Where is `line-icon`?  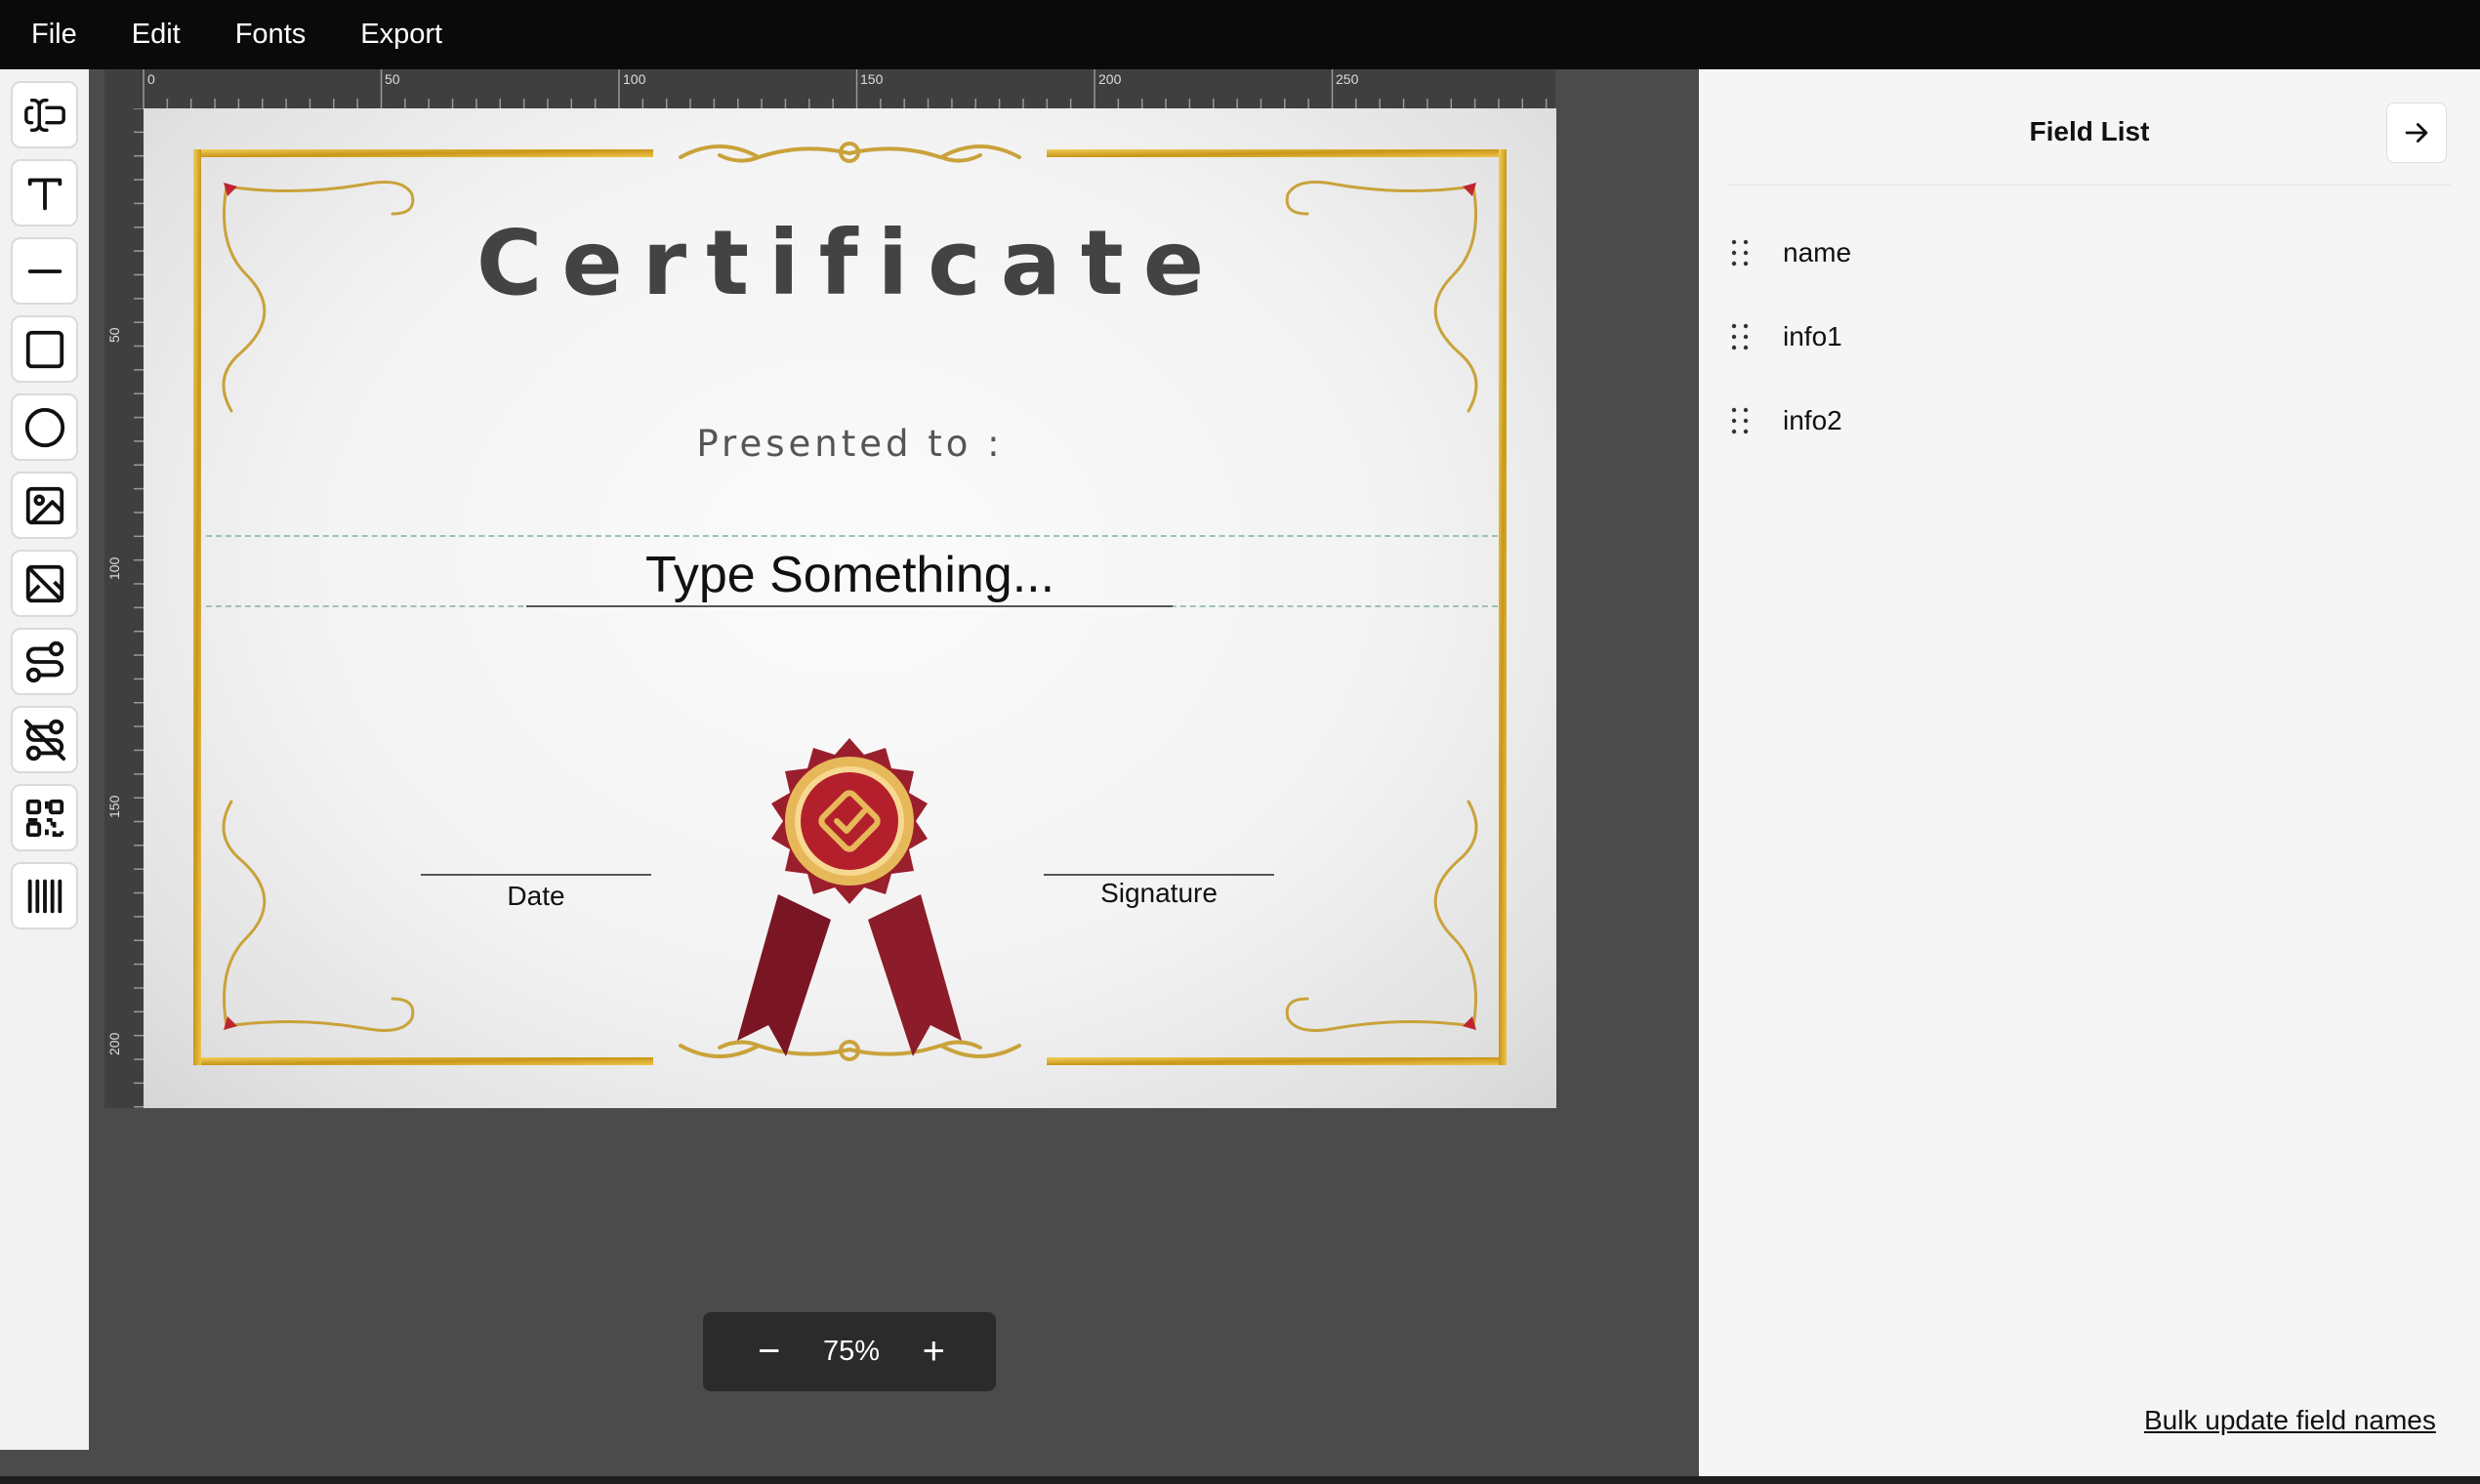 line-icon is located at coordinates (44, 271).